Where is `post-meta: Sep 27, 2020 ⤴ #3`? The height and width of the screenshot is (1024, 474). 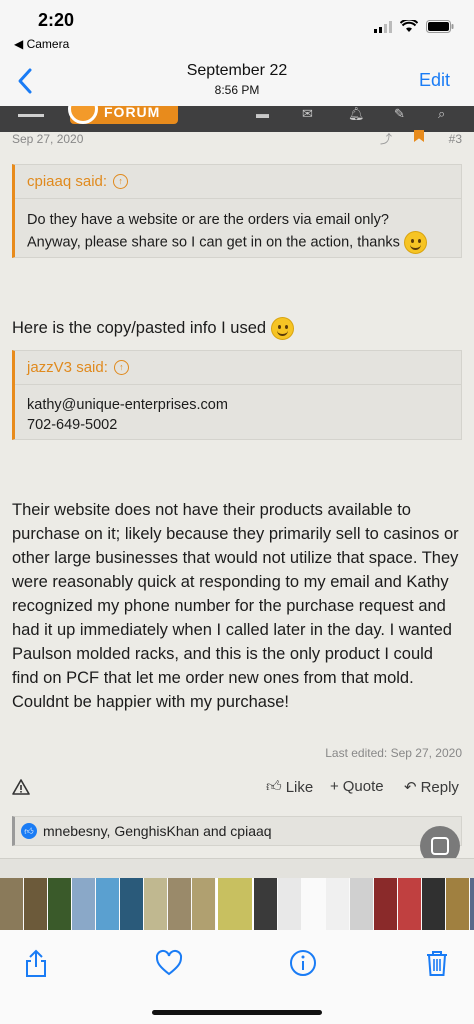 post-meta: Sep 27, 2020 ⤴ #3 is located at coordinates (237, 138).